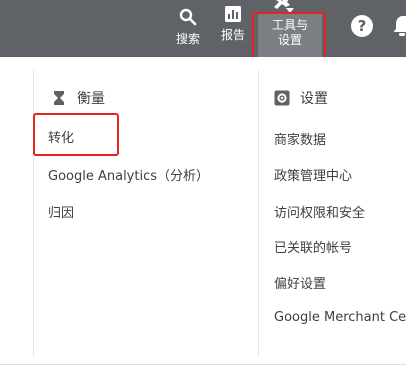 This screenshot has height=369, width=406. I want to click on bar-chart-icon, so click(233, 14).